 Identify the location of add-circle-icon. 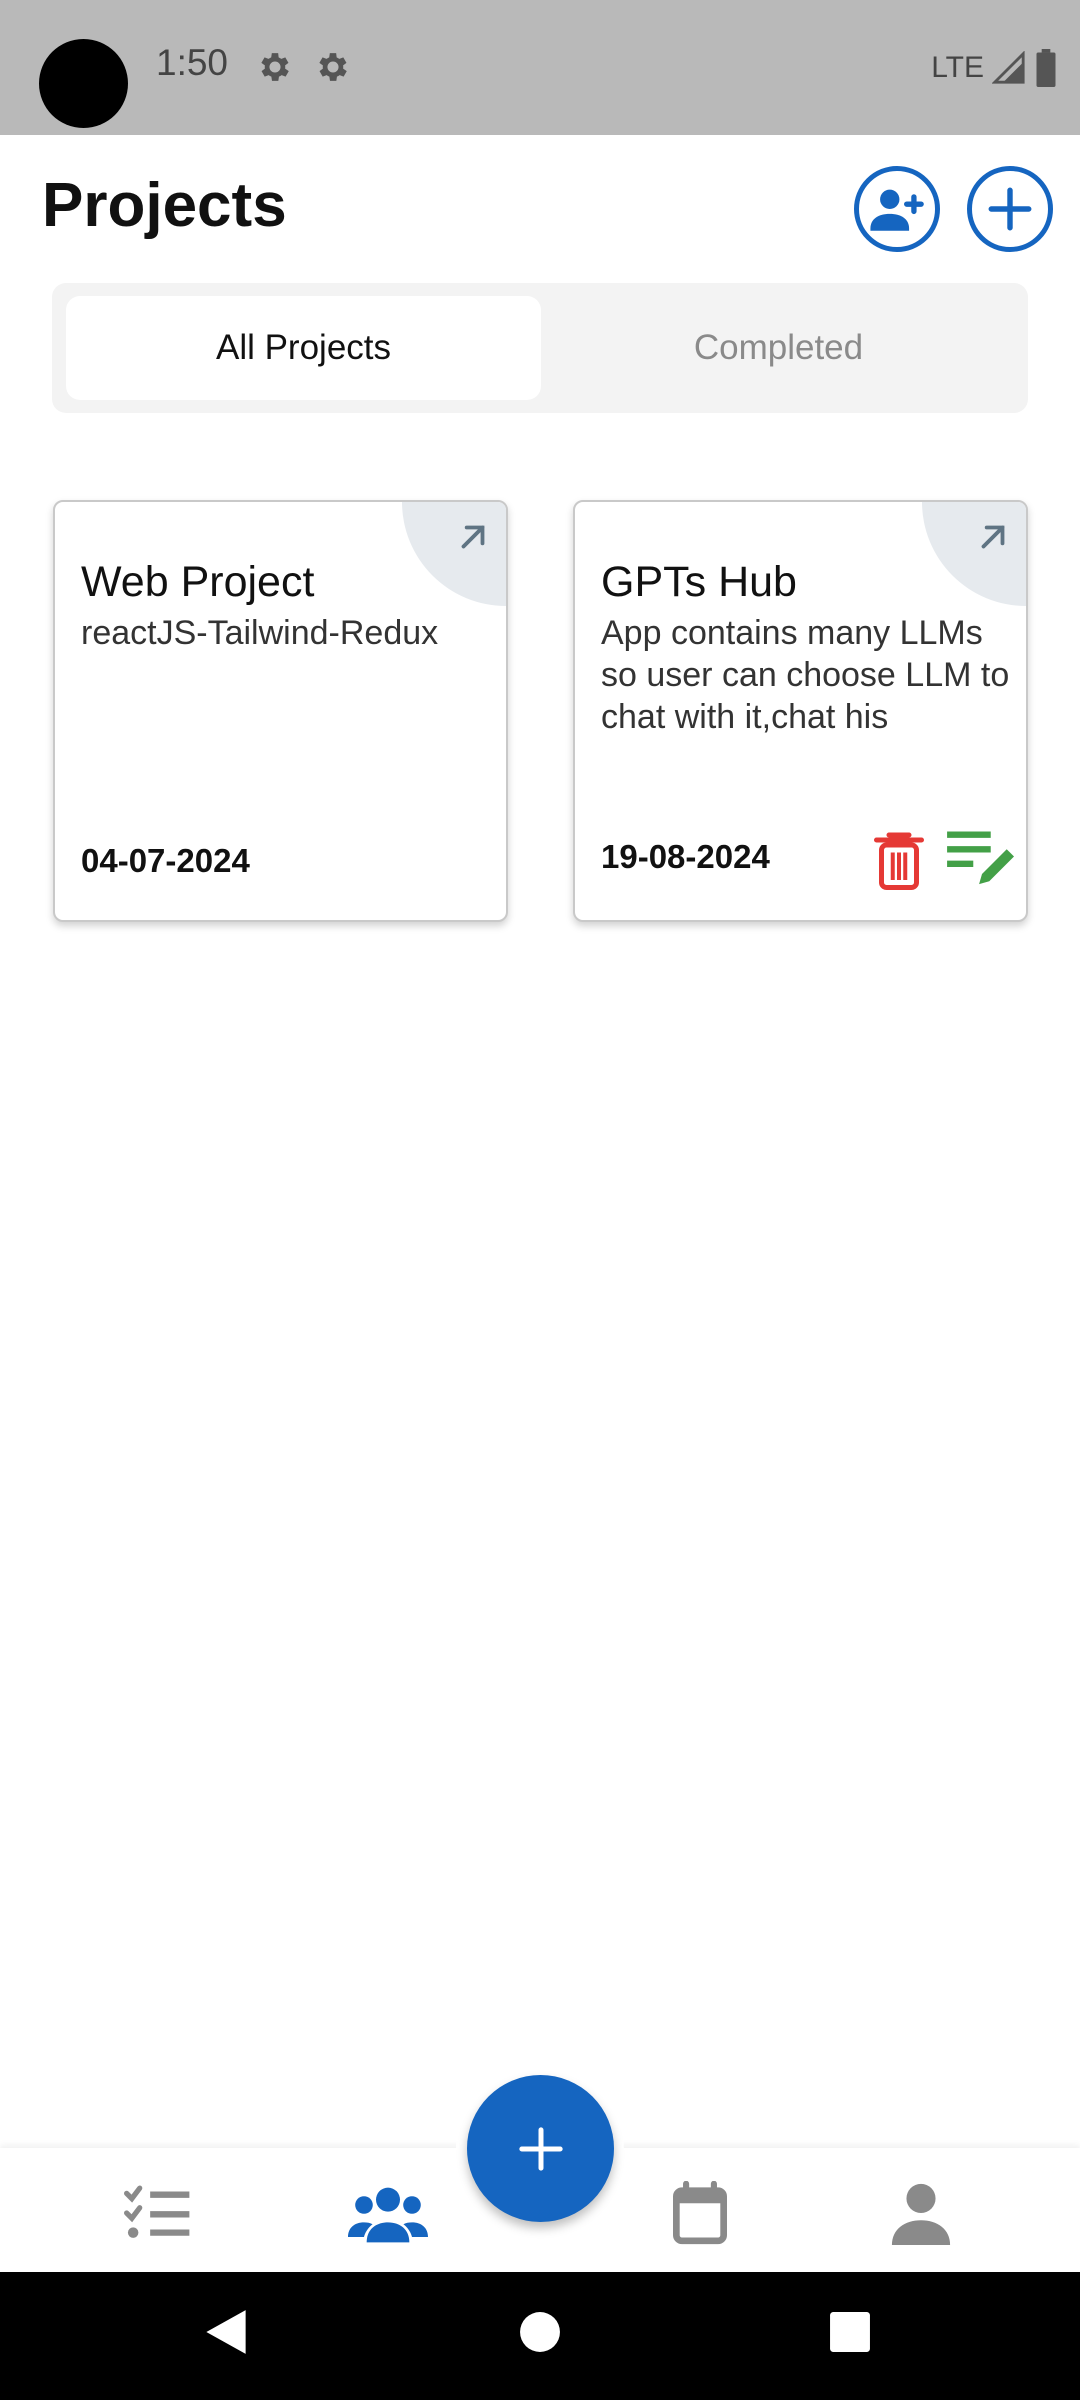
(1010, 209).